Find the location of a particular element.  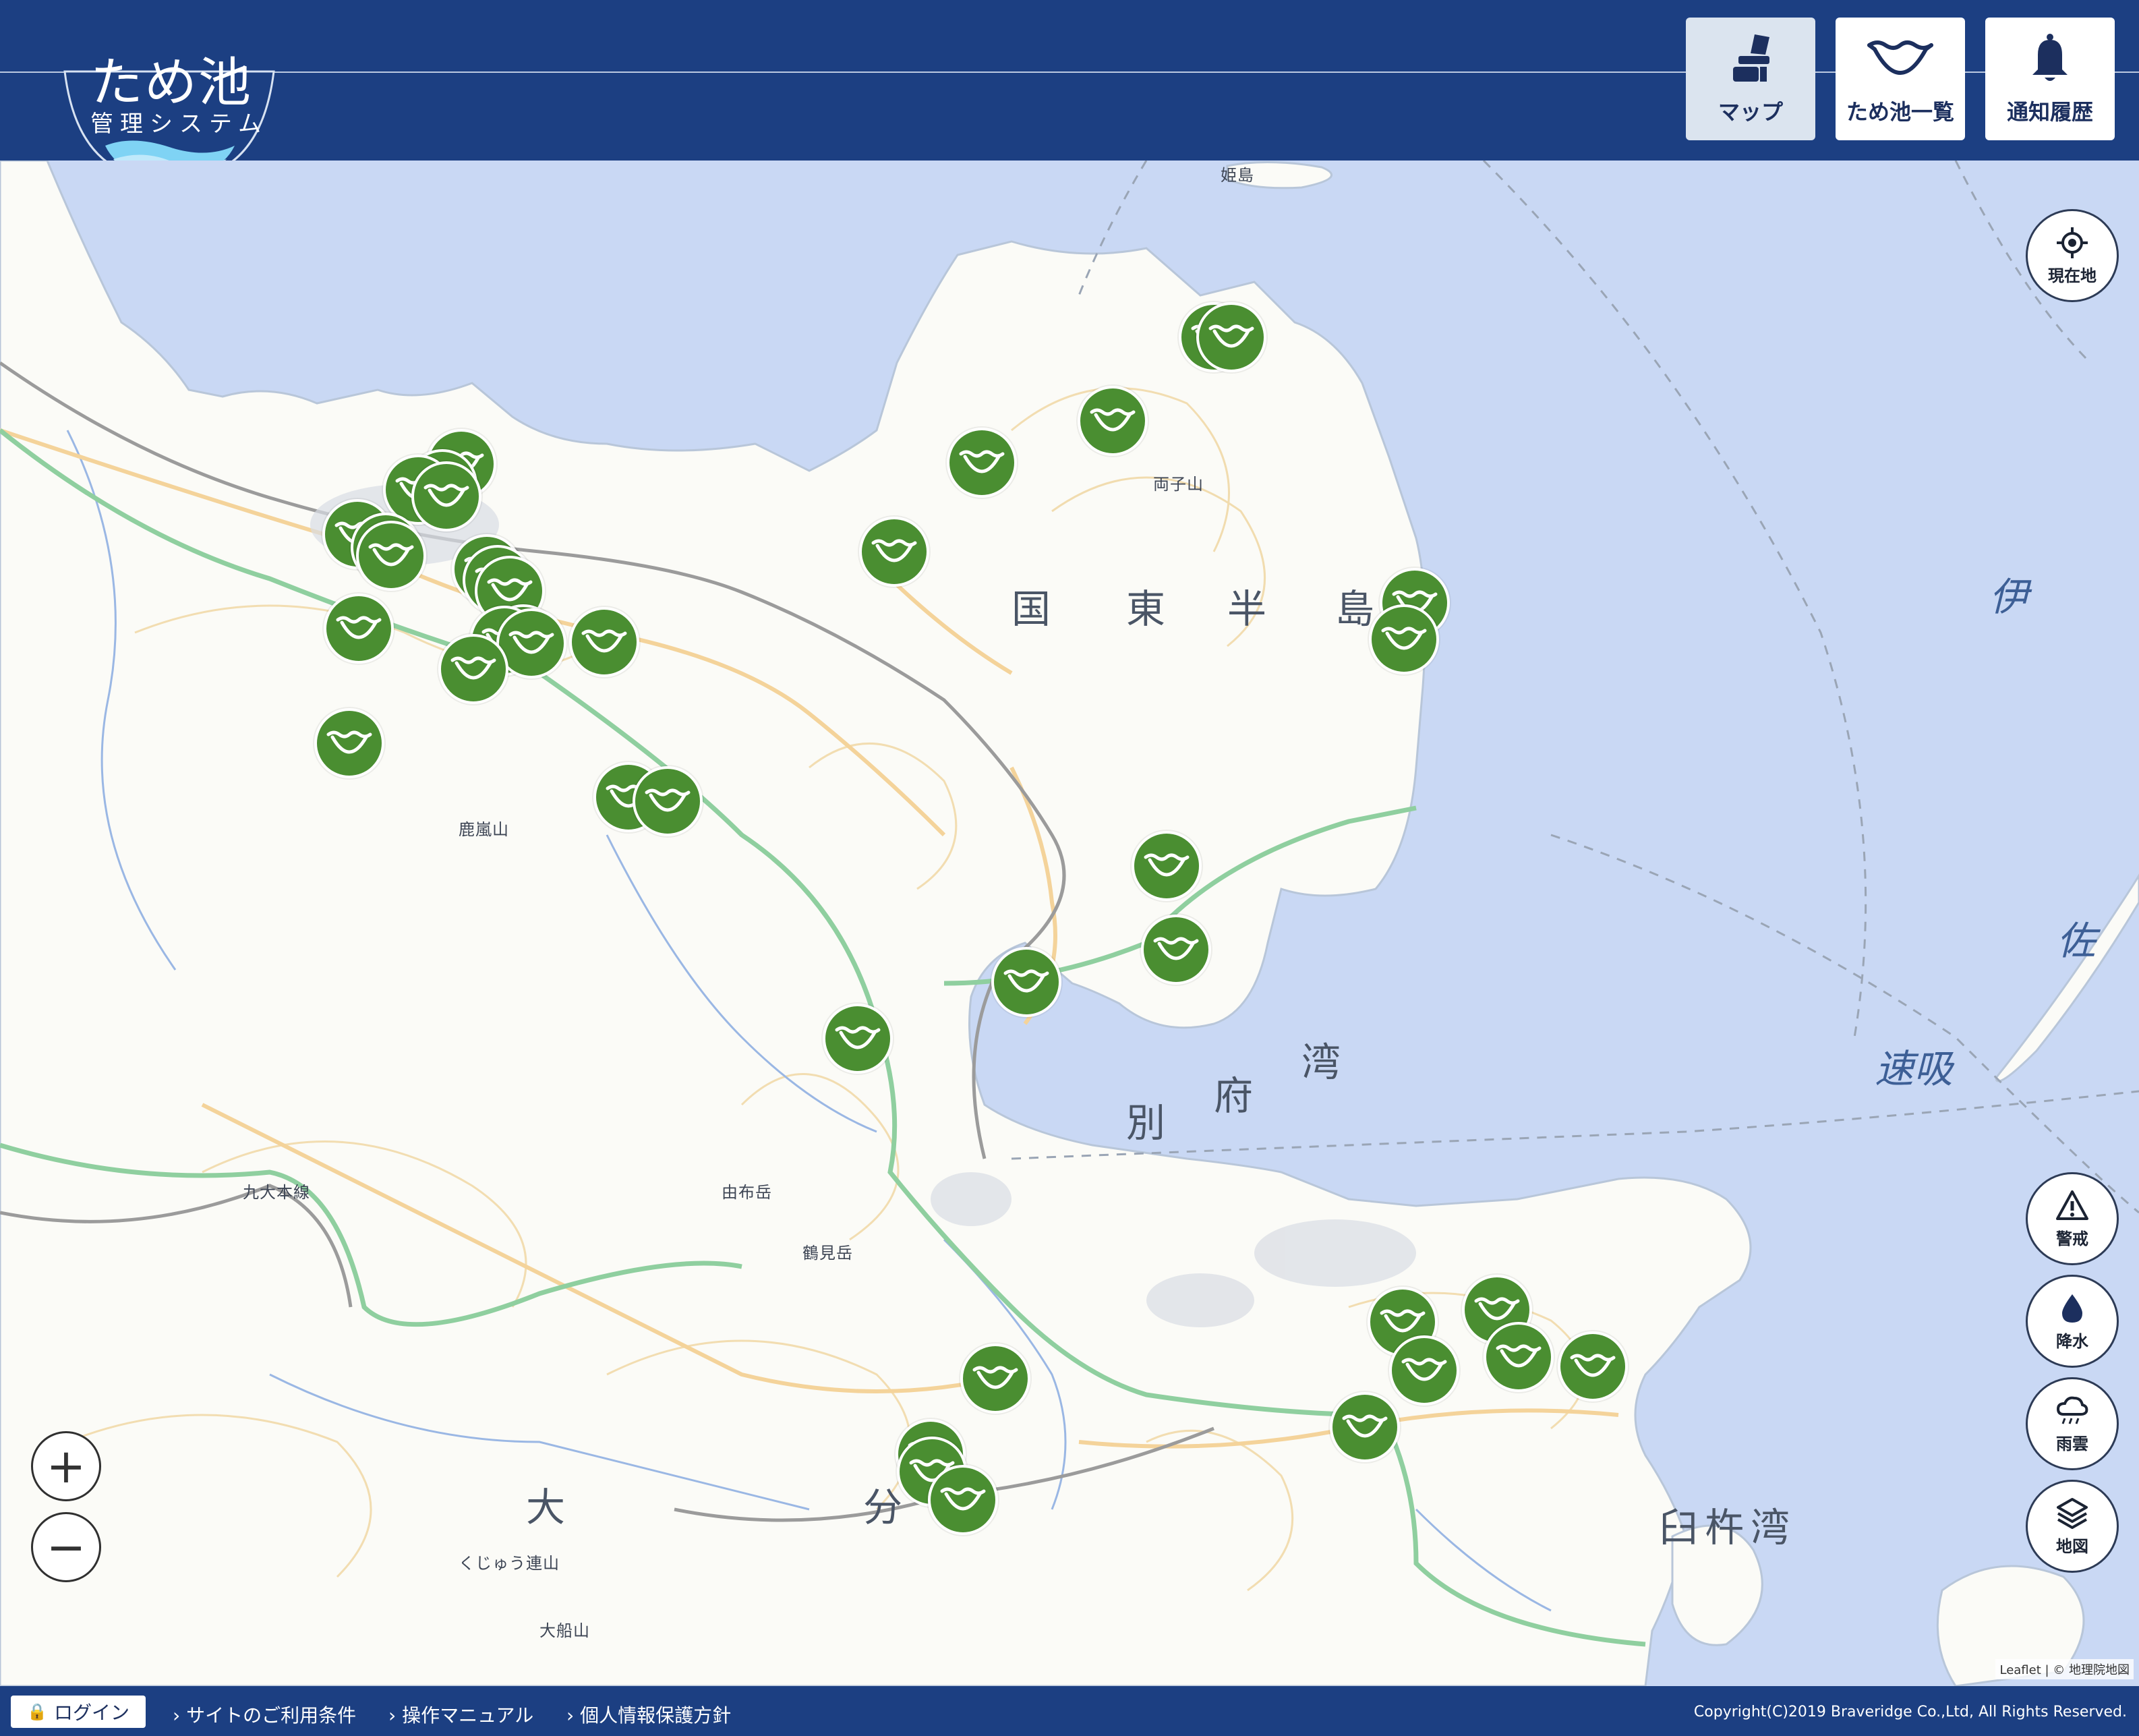

place-yufudake: 由布岳 is located at coordinates (747, 1192).